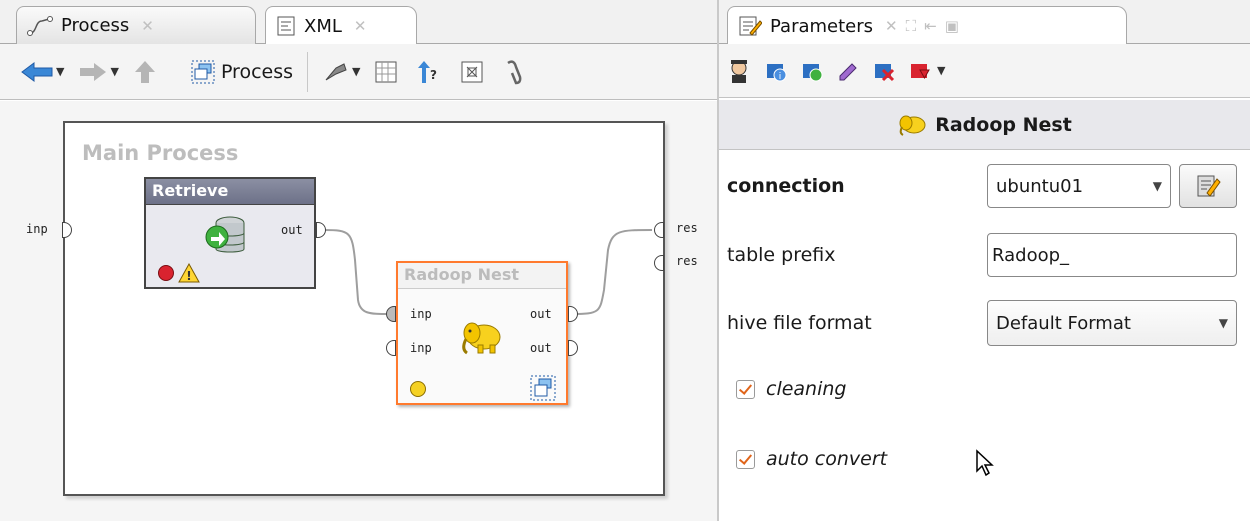 Image resolution: width=1250 pixels, height=521 pixels. Describe the element at coordinates (786, 186) in the screenshot. I see `connection-label: connection` at that location.